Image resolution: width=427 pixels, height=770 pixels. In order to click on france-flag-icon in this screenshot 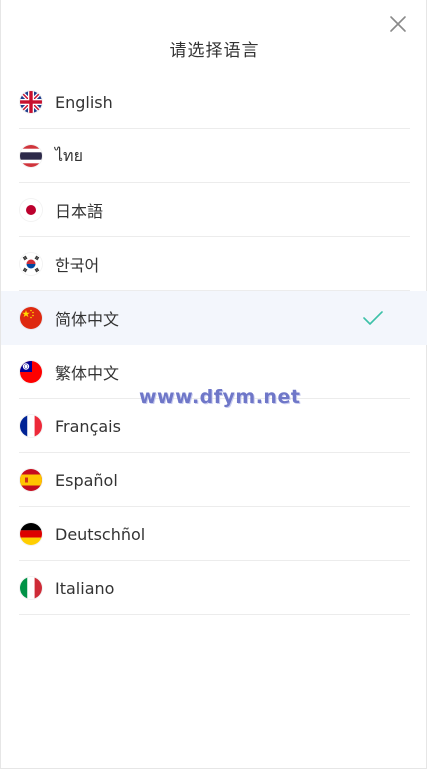, I will do `click(31, 426)`.